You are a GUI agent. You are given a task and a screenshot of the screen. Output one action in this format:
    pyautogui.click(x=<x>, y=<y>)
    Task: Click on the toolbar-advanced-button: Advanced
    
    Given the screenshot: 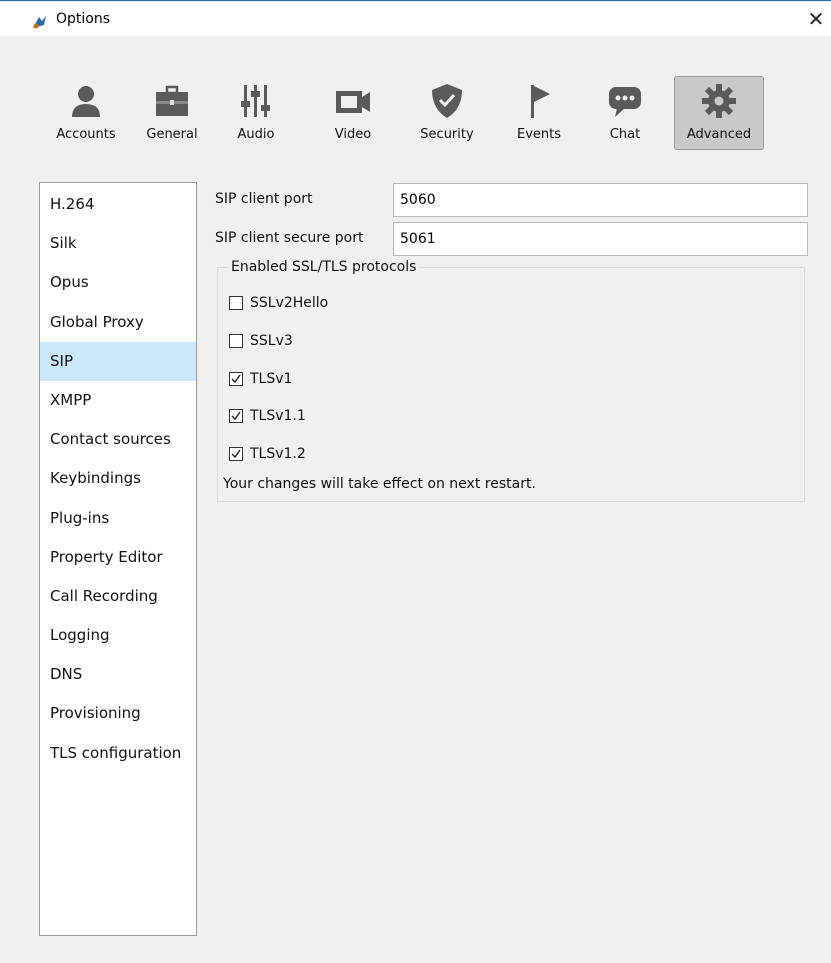 What is the action you would take?
    pyautogui.click(x=719, y=113)
    